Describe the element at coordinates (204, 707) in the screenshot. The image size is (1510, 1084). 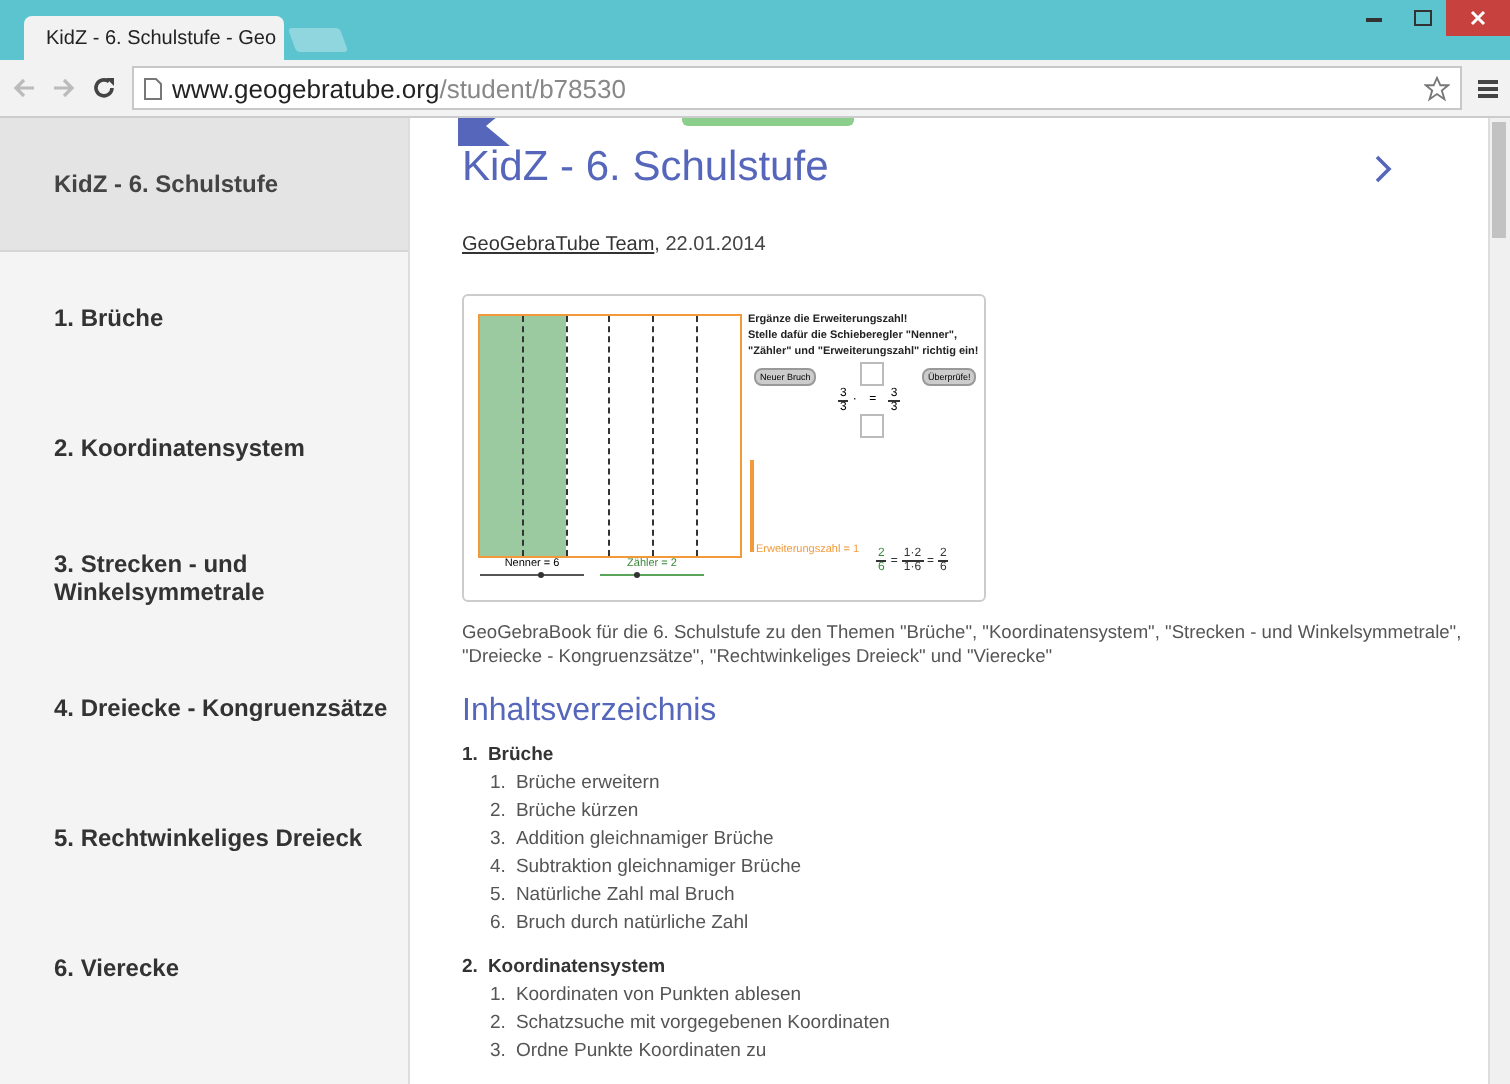
I see `sidebar-item: 4. Dreiecke - Kongruenzsätze` at that location.